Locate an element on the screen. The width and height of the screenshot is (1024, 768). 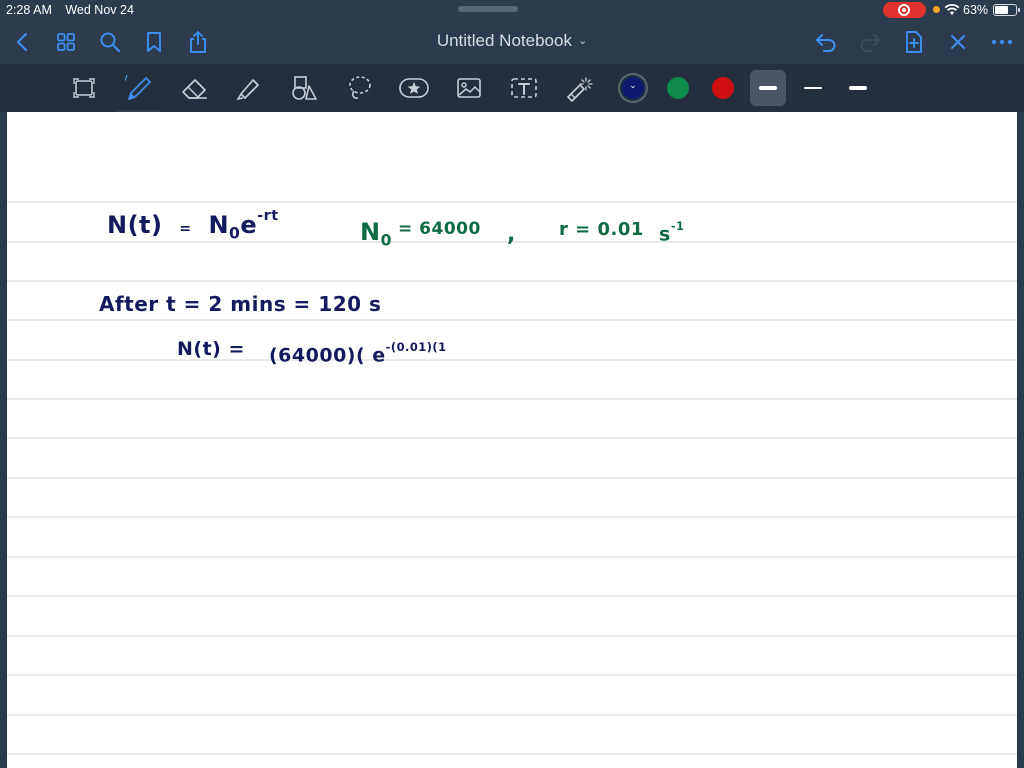
status-bar: 2:28 AM Wed Nov 24 63% is located at coordinates (512, 10).